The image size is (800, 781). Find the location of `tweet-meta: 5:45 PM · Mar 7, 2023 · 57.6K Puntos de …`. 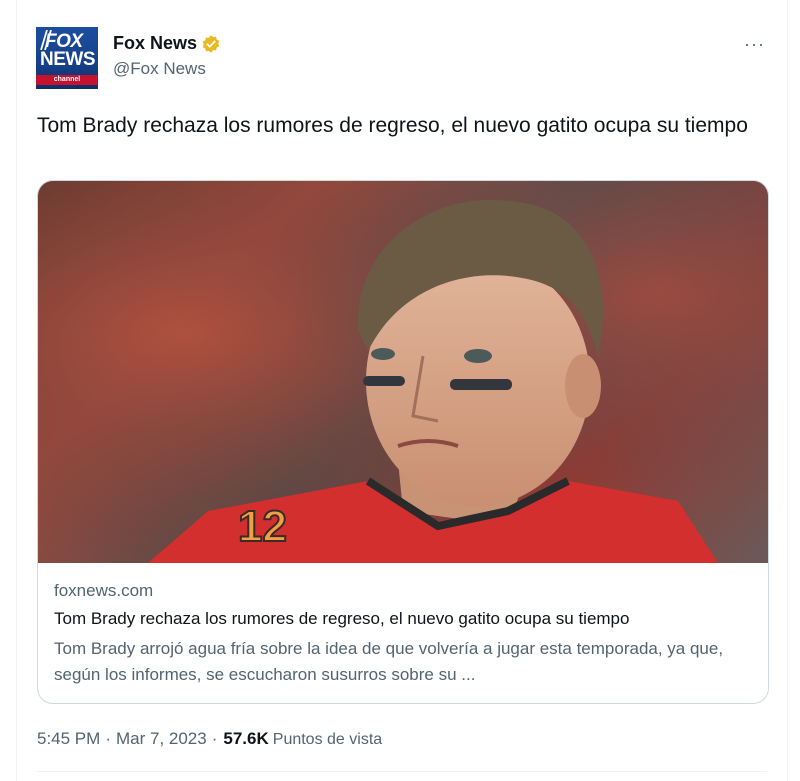

tweet-meta: 5:45 PM · Mar 7, 2023 · 57.6K Puntos de … is located at coordinates (209, 739).